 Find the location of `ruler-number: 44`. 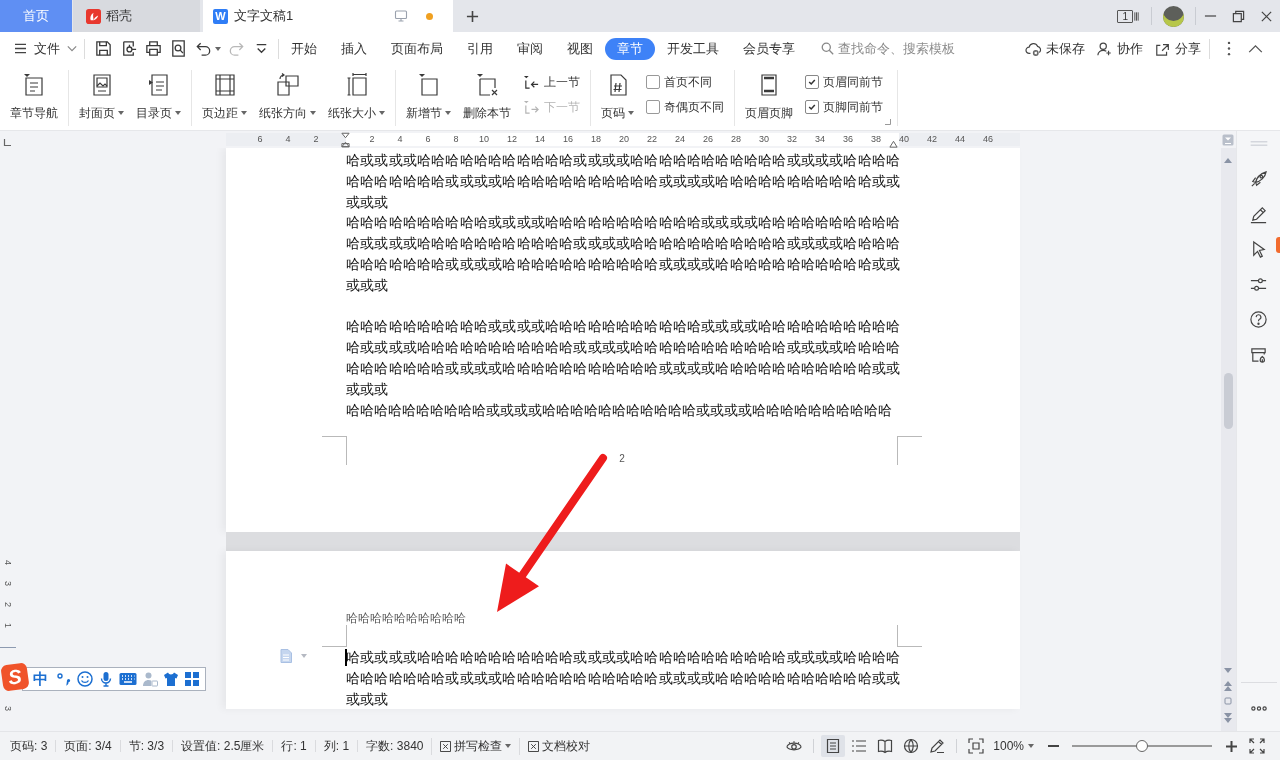

ruler-number: 44 is located at coordinates (960, 139).